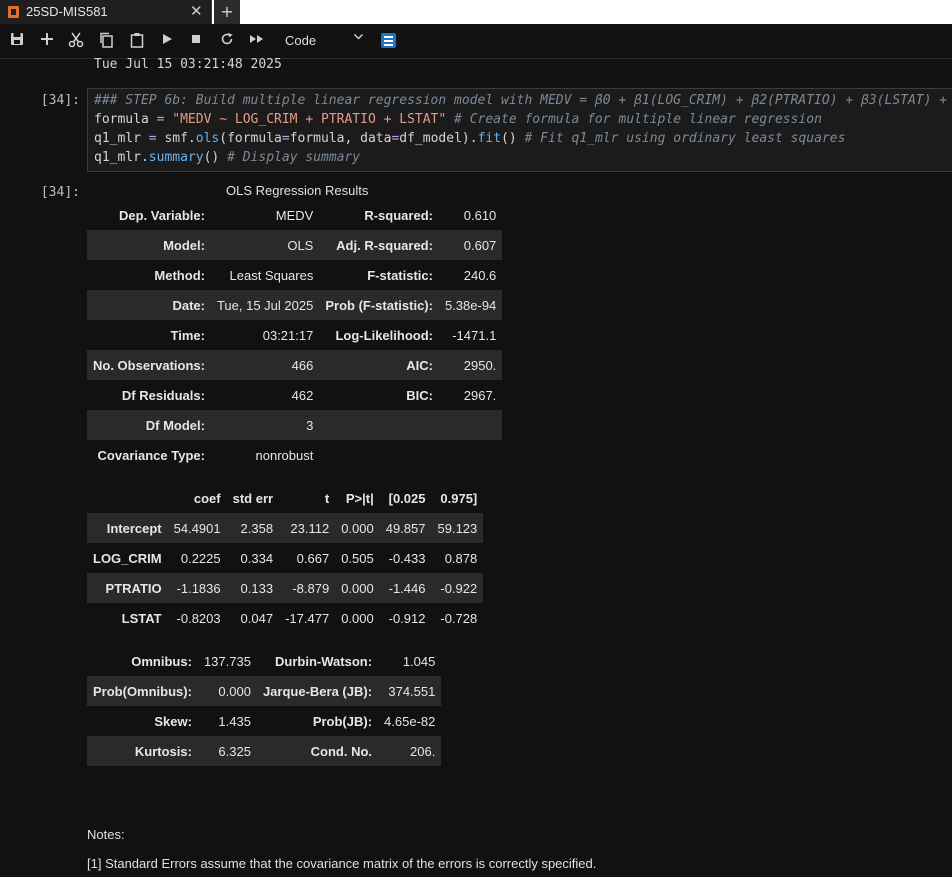 The width and height of the screenshot is (952, 877). Describe the element at coordinates (480, 275) in the screenshot. I see `stat-value: 240.6` at that location.